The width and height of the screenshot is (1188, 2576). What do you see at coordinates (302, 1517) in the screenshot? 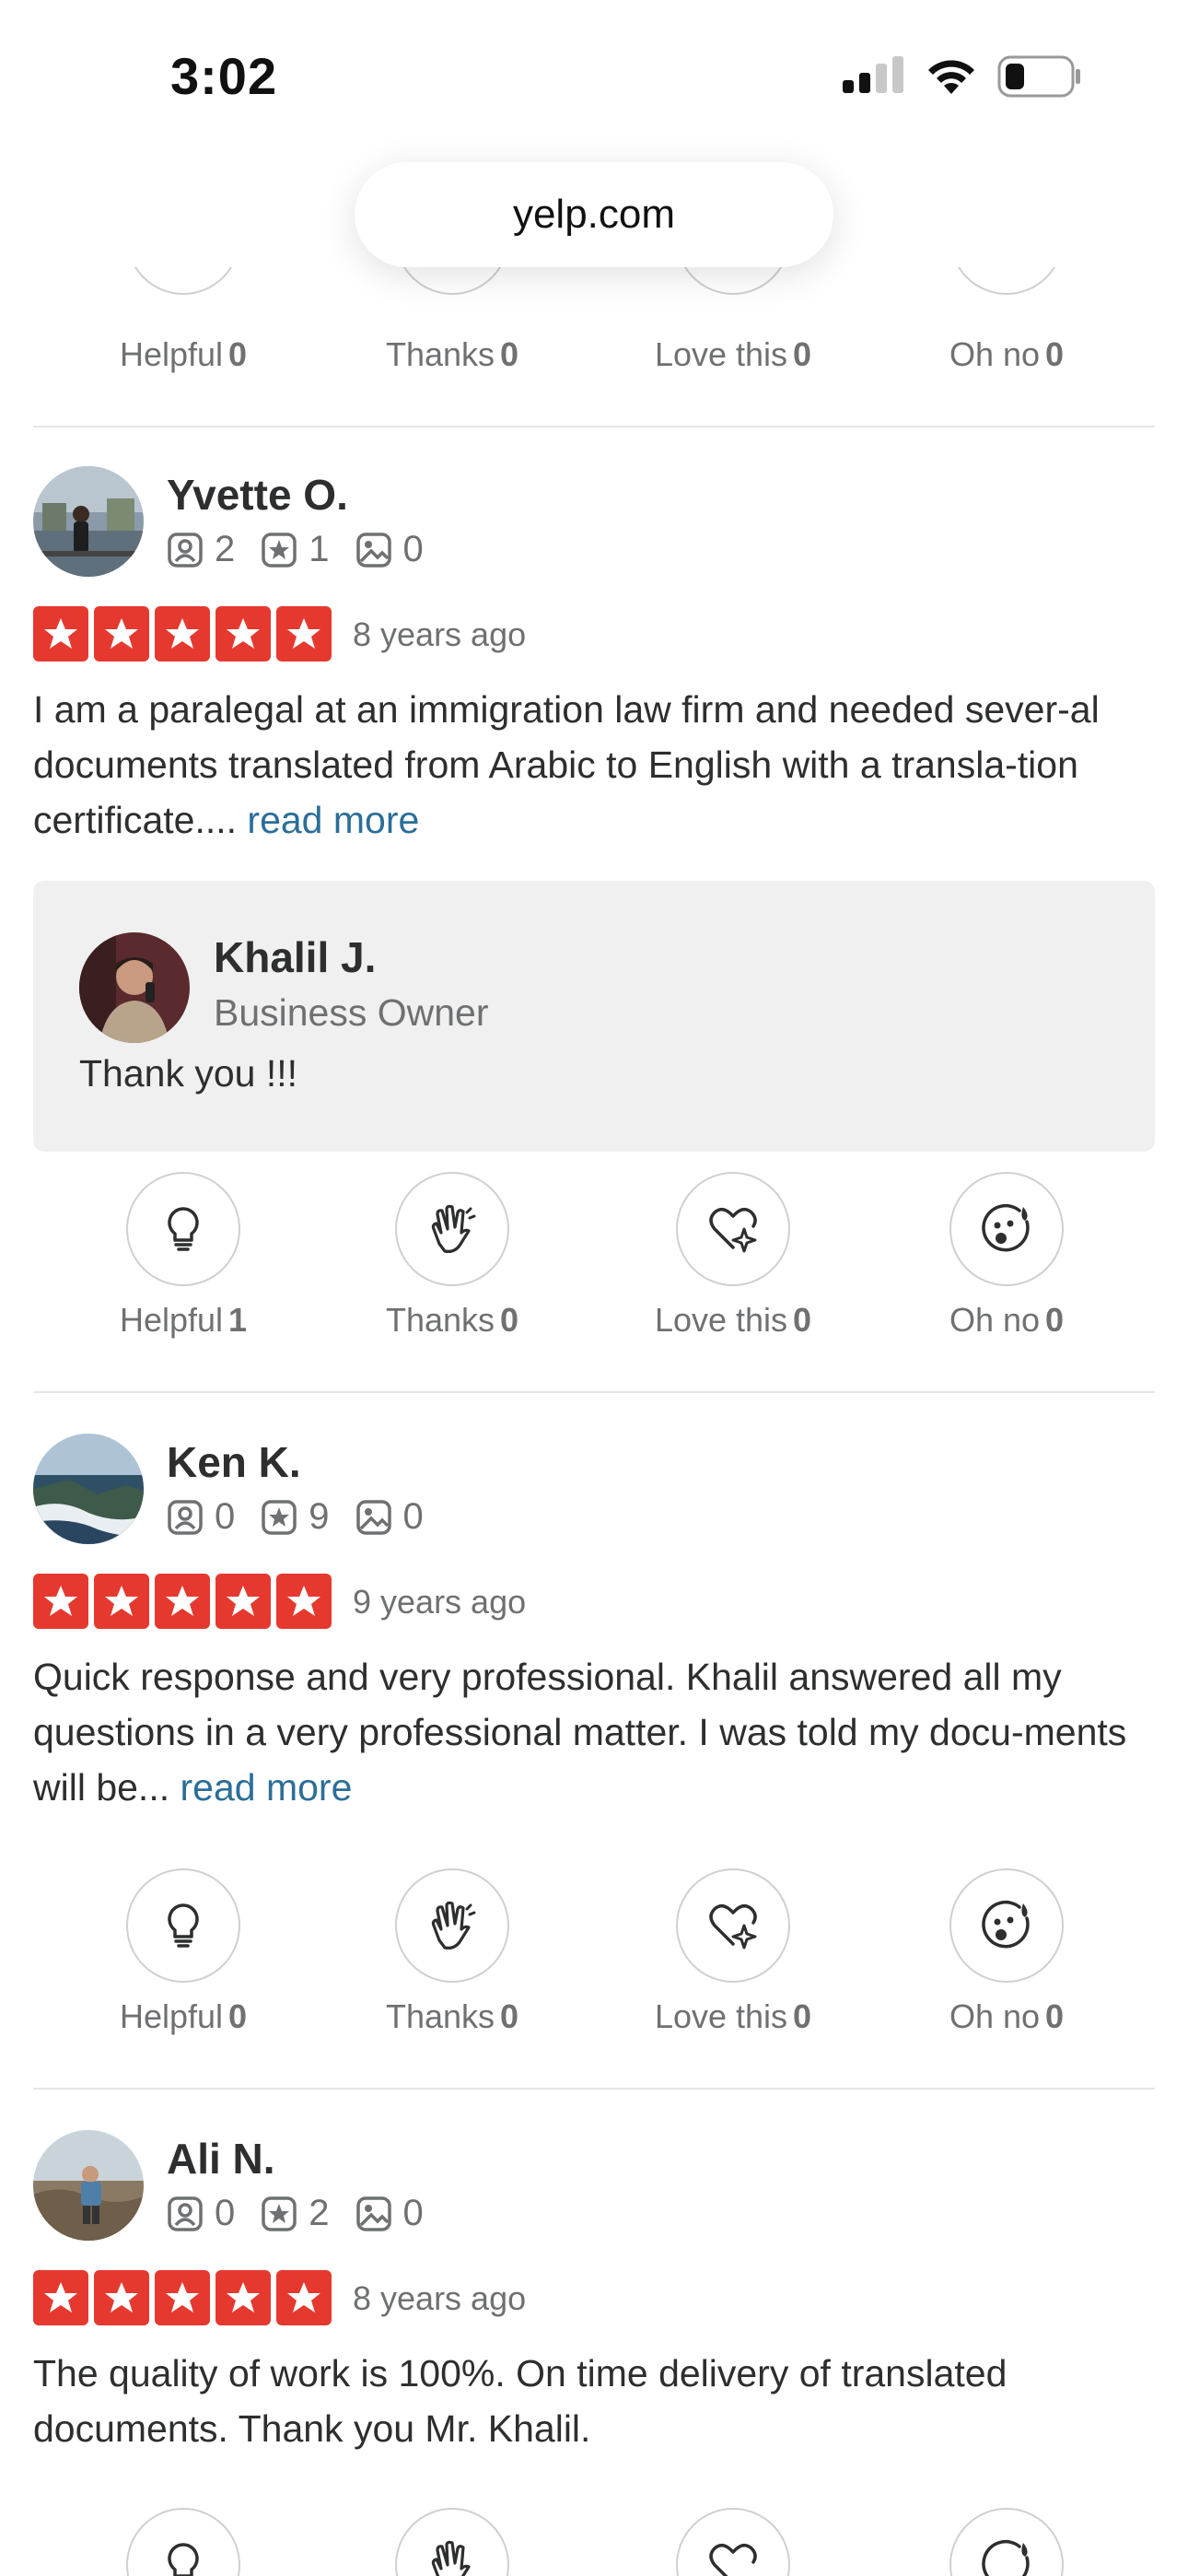
I see `reviewer-stats: 0 9 0` at bounding box center [302, 1517].